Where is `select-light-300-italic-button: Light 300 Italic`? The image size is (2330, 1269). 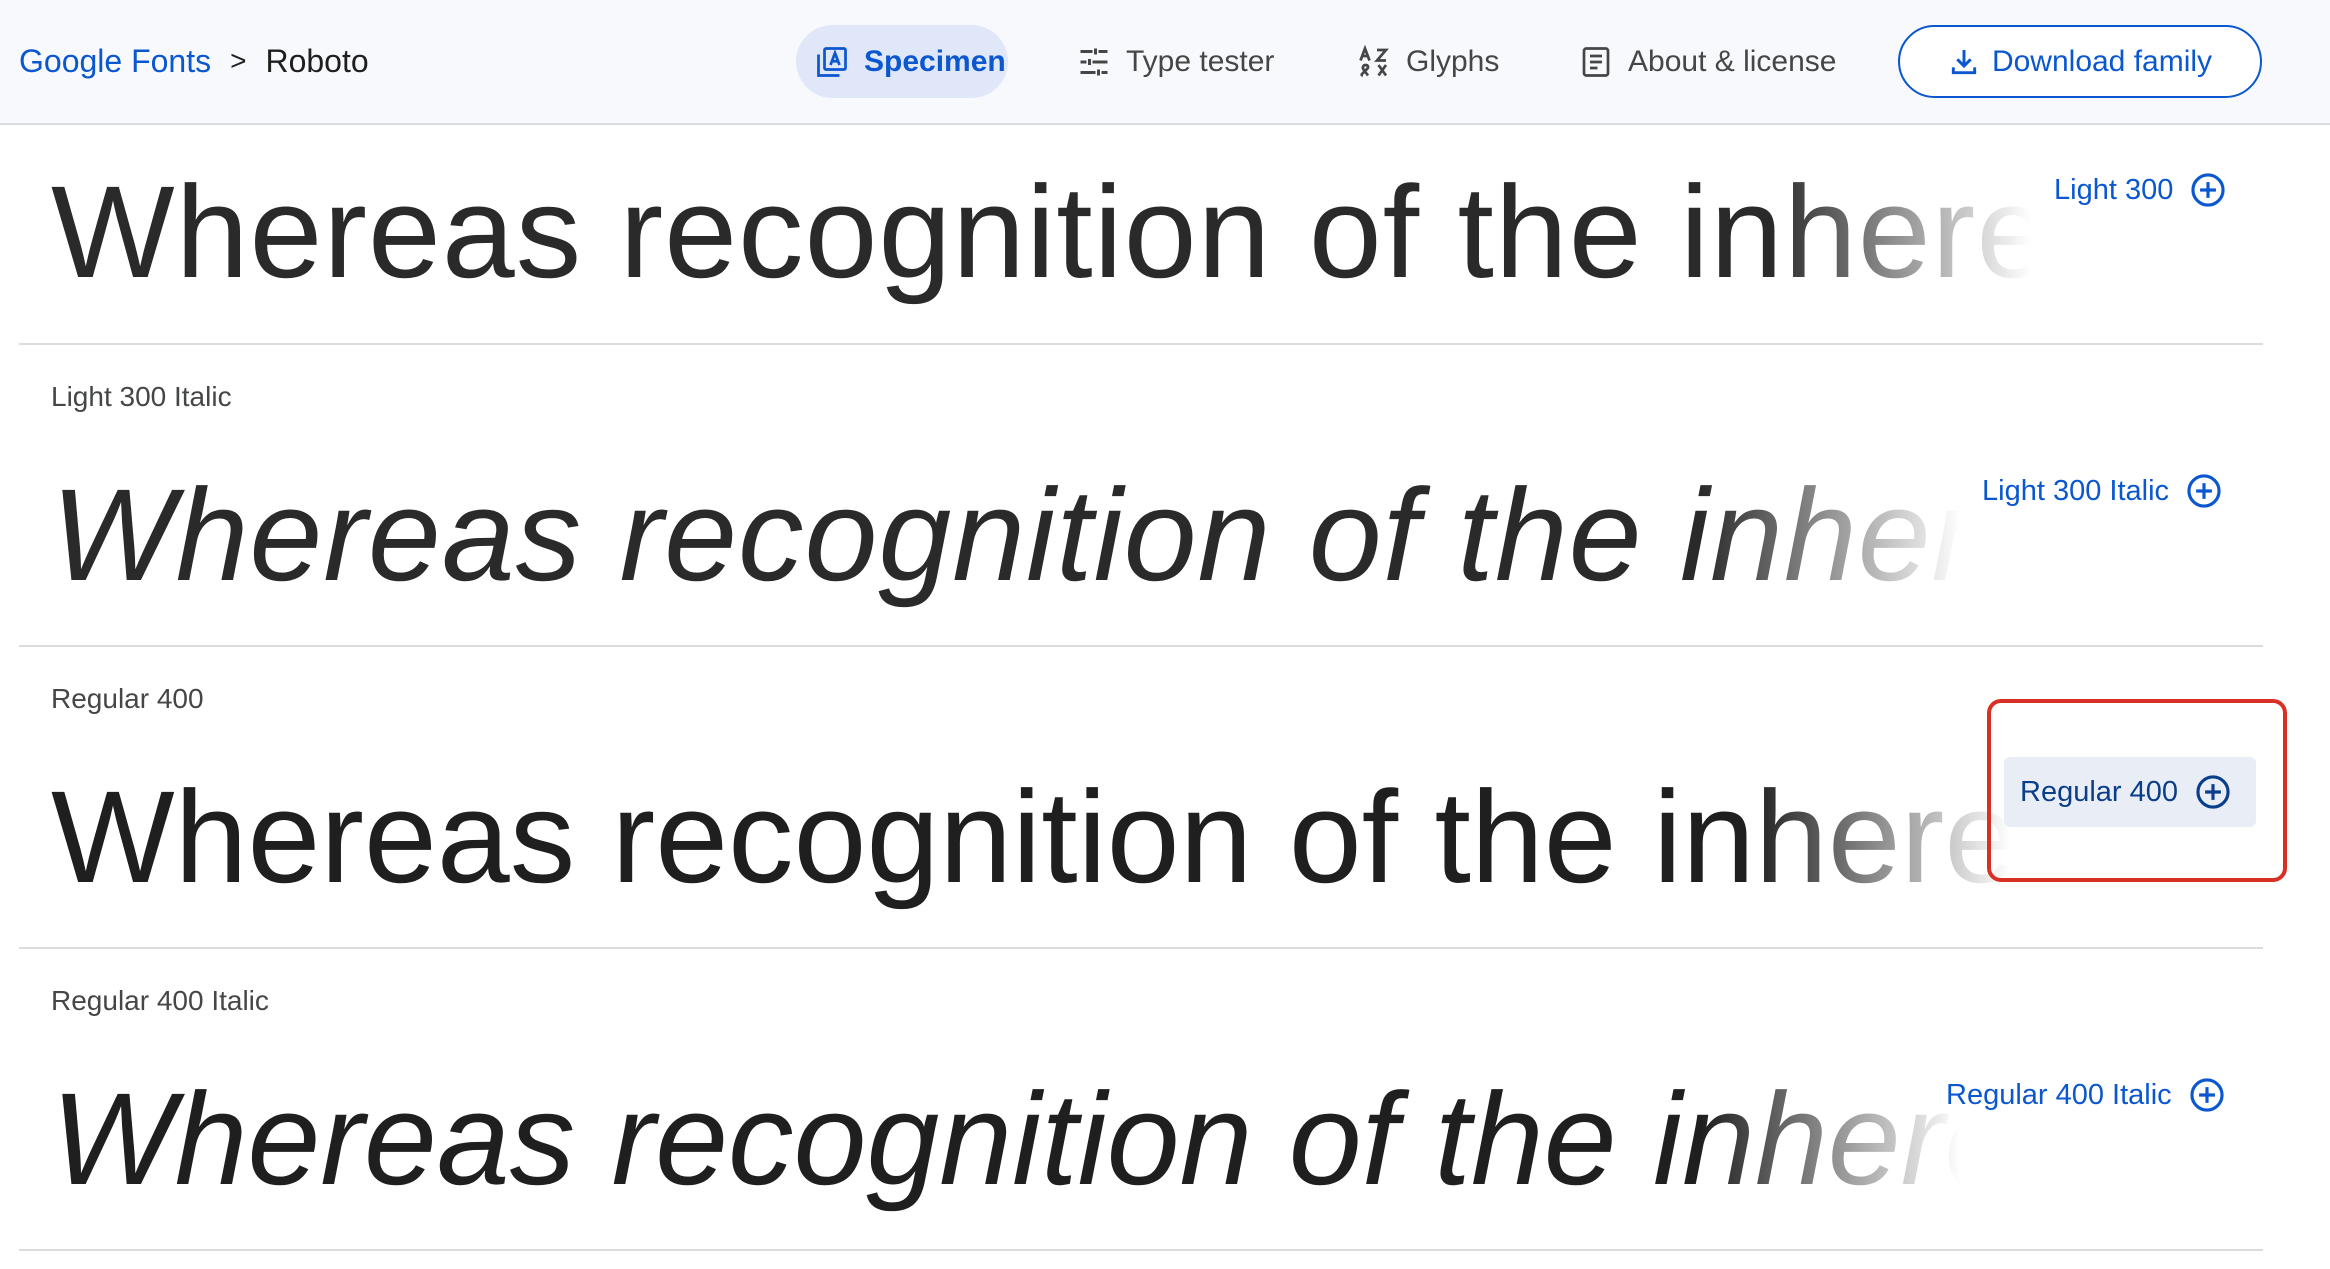
select-light-300-italic-button: Light 300 Italic is located at coordinates (2102, 491).